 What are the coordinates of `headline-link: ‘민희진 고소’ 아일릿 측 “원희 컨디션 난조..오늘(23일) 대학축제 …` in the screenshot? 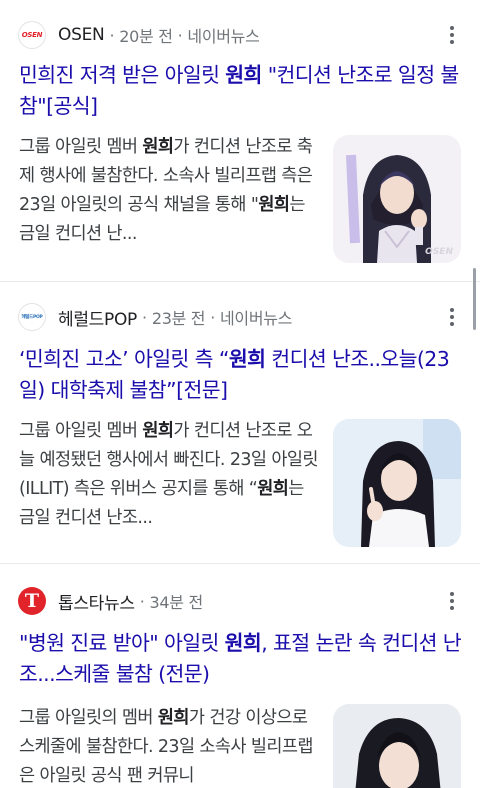 It's located at (240, 375).